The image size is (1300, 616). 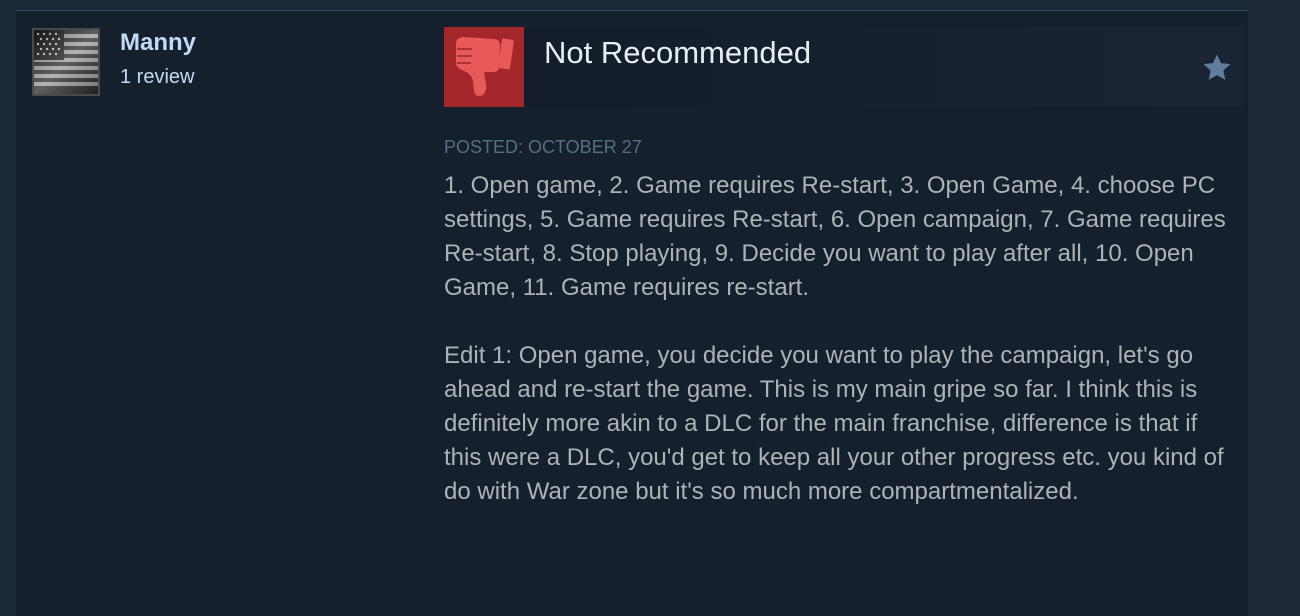 I want to click on posted-date: POSTED: OCTOBER 27, so click(x=543, y=147).